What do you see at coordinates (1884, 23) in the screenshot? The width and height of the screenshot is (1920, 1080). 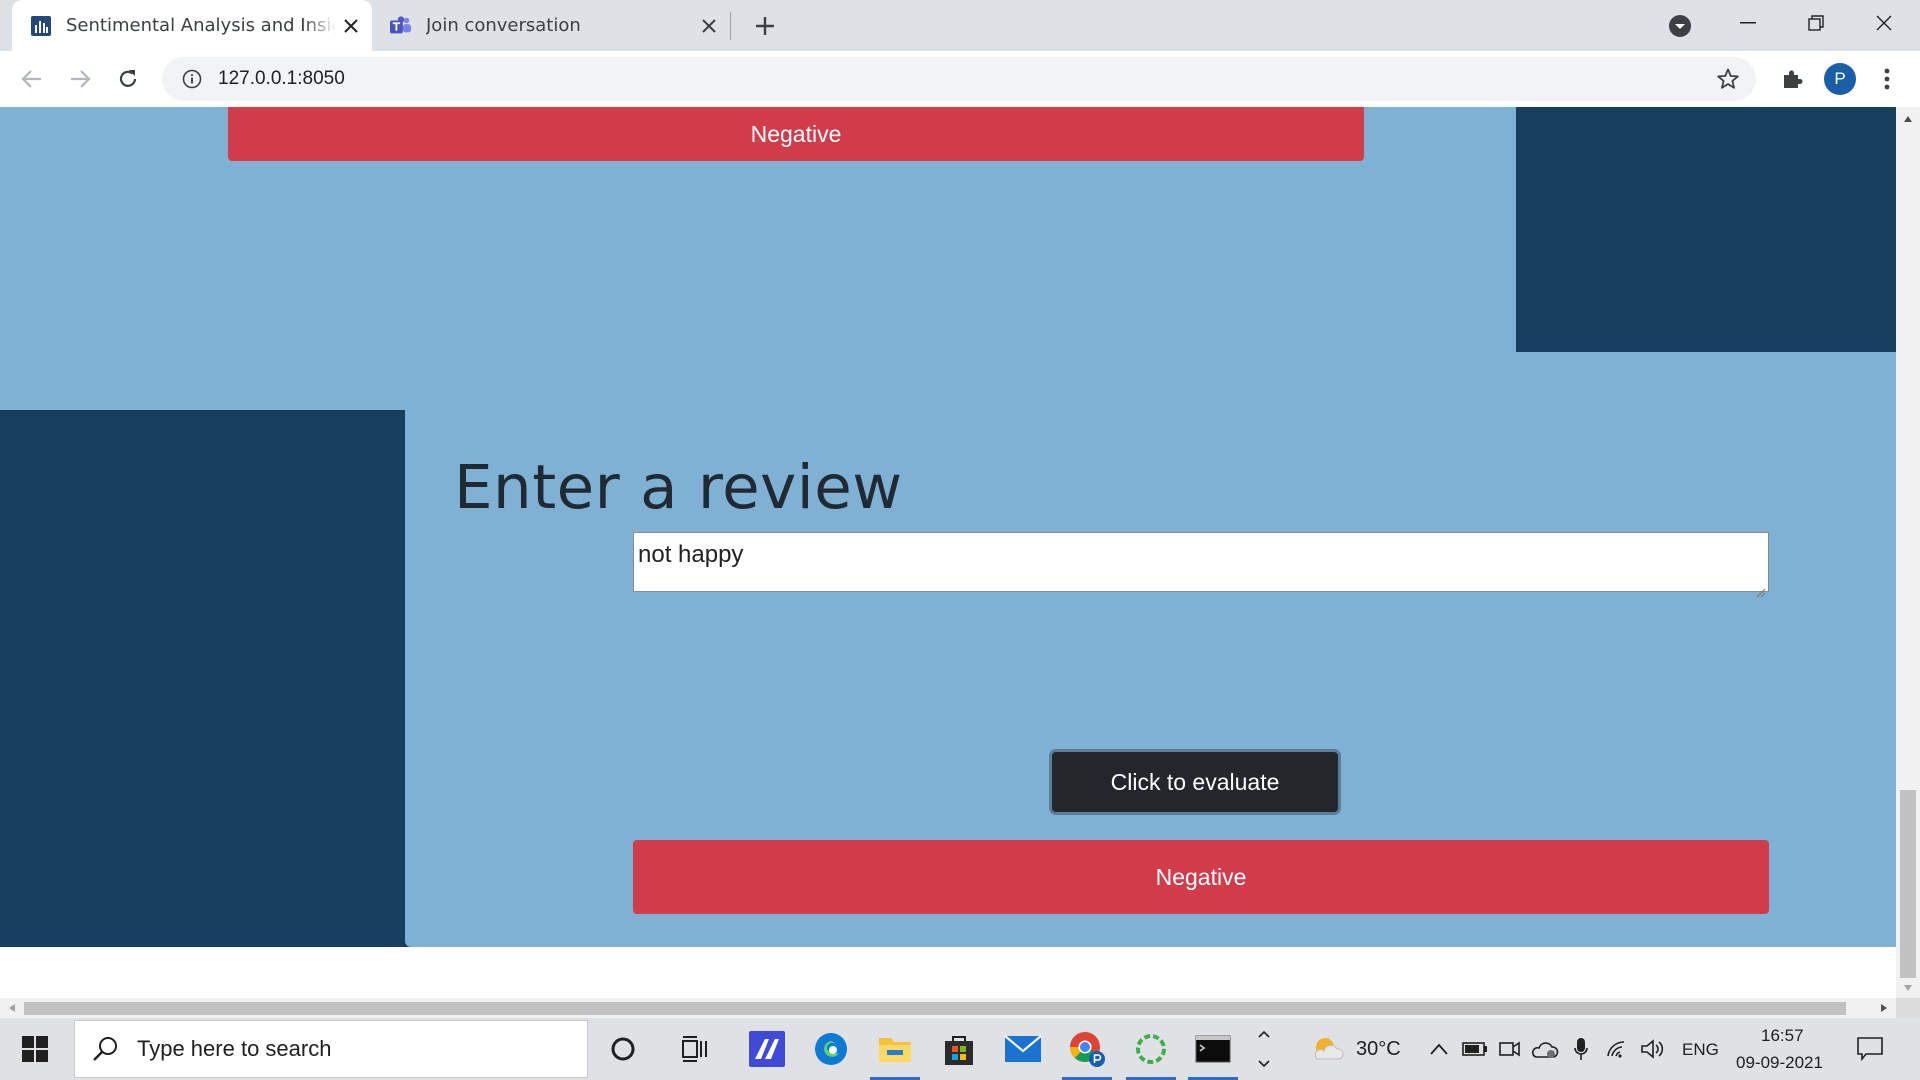 I see `close-window-icon` at bounding box center [1884, 23].